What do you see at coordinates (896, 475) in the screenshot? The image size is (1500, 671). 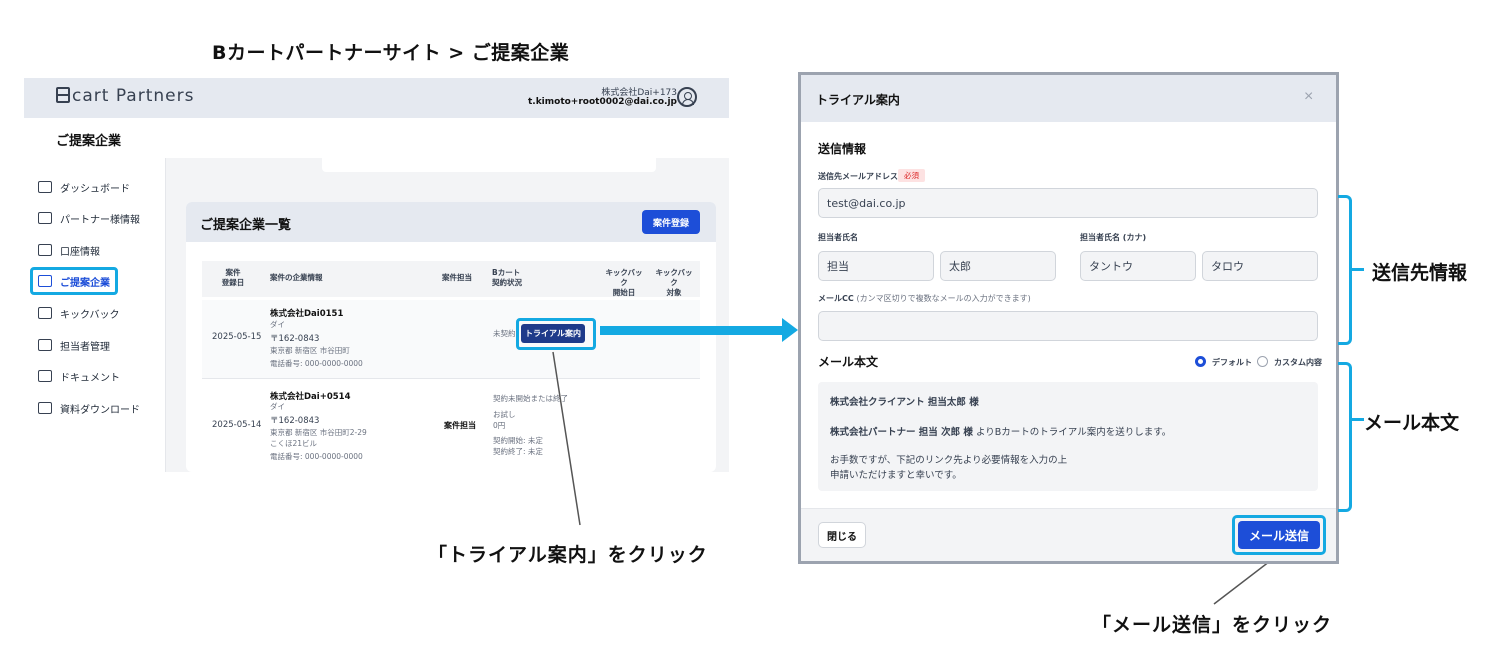 I see `mail-line-thanks: 申請いただけますと幸いです。` at bounding box center [896, 475].